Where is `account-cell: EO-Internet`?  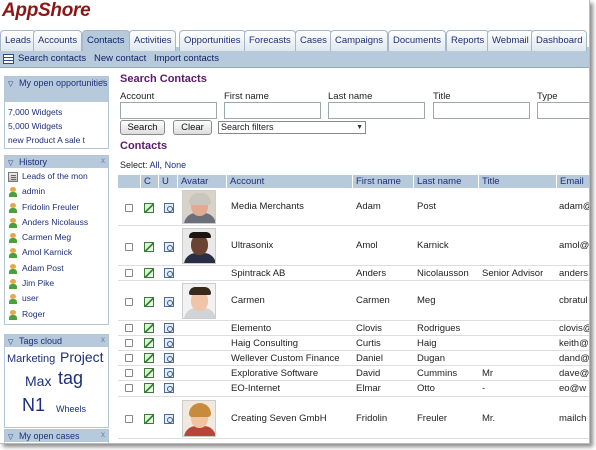 account-cell: EO-Internet is located at coordinates (255, 388).